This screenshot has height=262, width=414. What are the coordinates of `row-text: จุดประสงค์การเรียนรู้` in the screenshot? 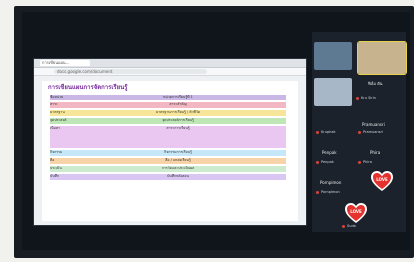 It's located at (178, 120).